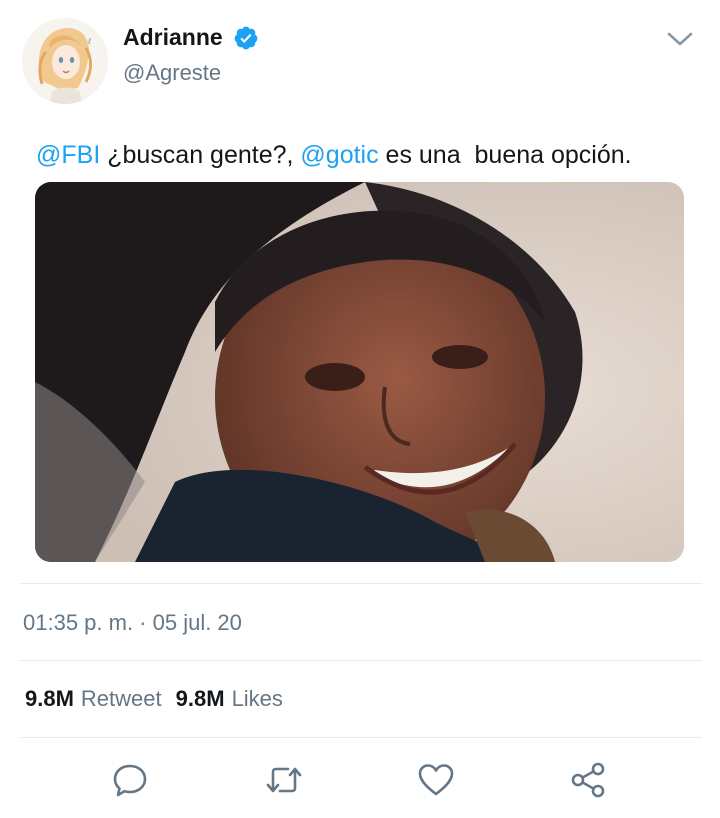 The height and width of the screenshot is (818, 720). I want to click on tweet-stats: 9.8M Retweet 9.8M Likes, so click(154, 699).